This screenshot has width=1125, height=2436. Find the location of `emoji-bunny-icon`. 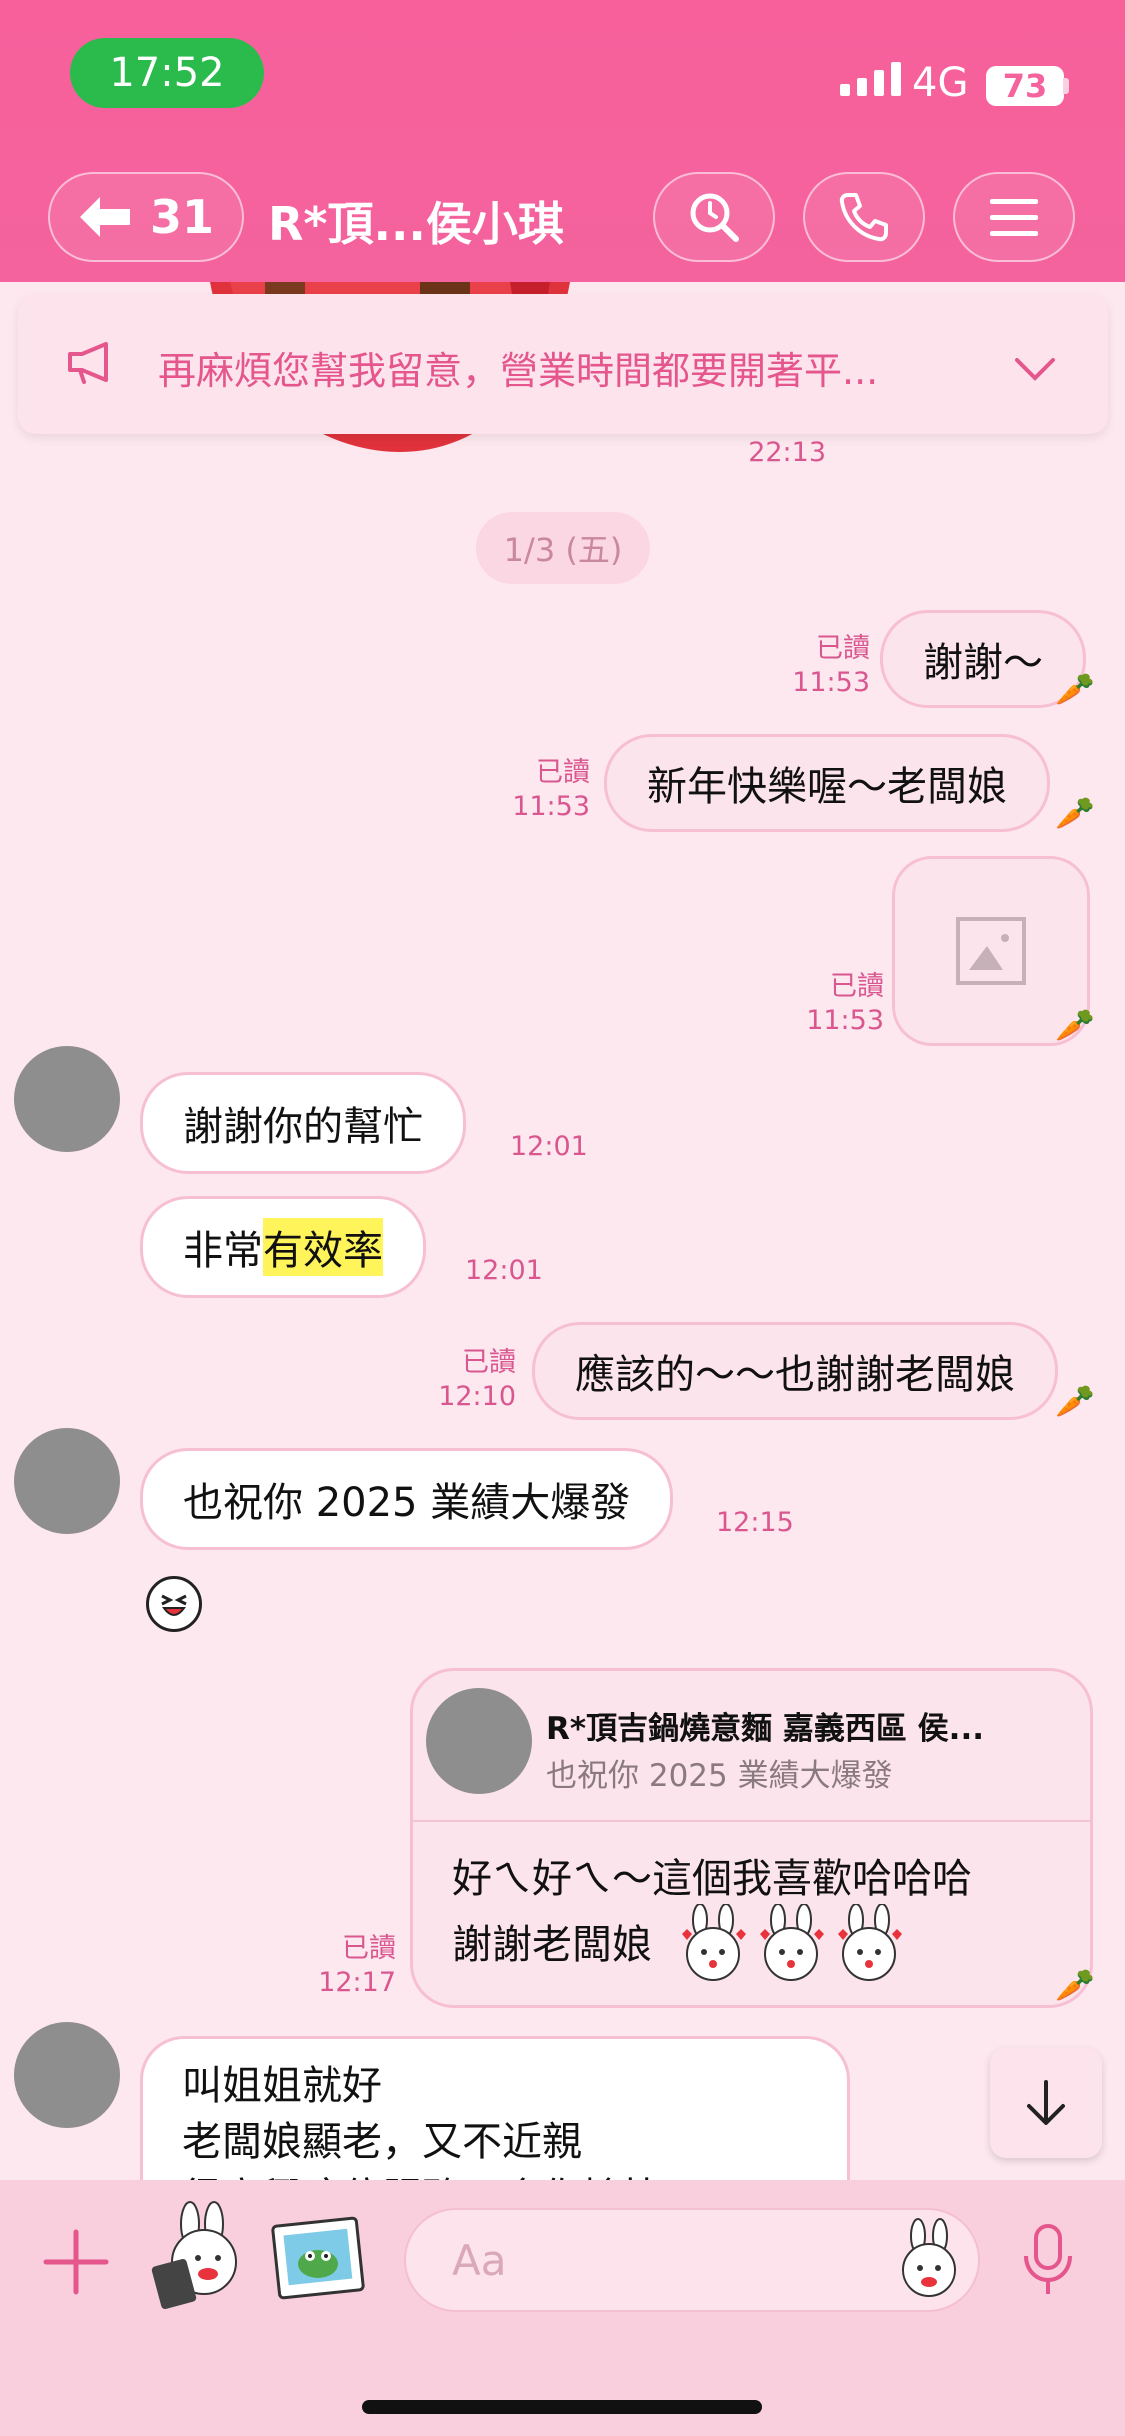

emoji-bunny-icon is located at coordinates (929, 2259).